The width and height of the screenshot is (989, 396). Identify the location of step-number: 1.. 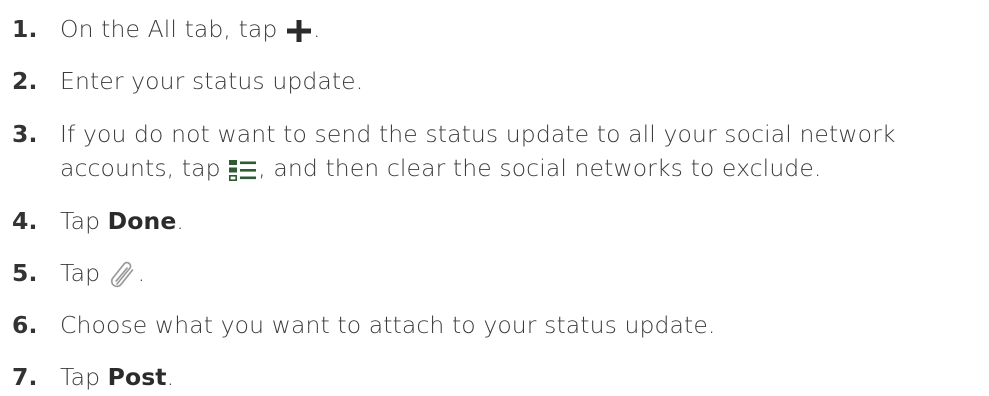
(25, 29).